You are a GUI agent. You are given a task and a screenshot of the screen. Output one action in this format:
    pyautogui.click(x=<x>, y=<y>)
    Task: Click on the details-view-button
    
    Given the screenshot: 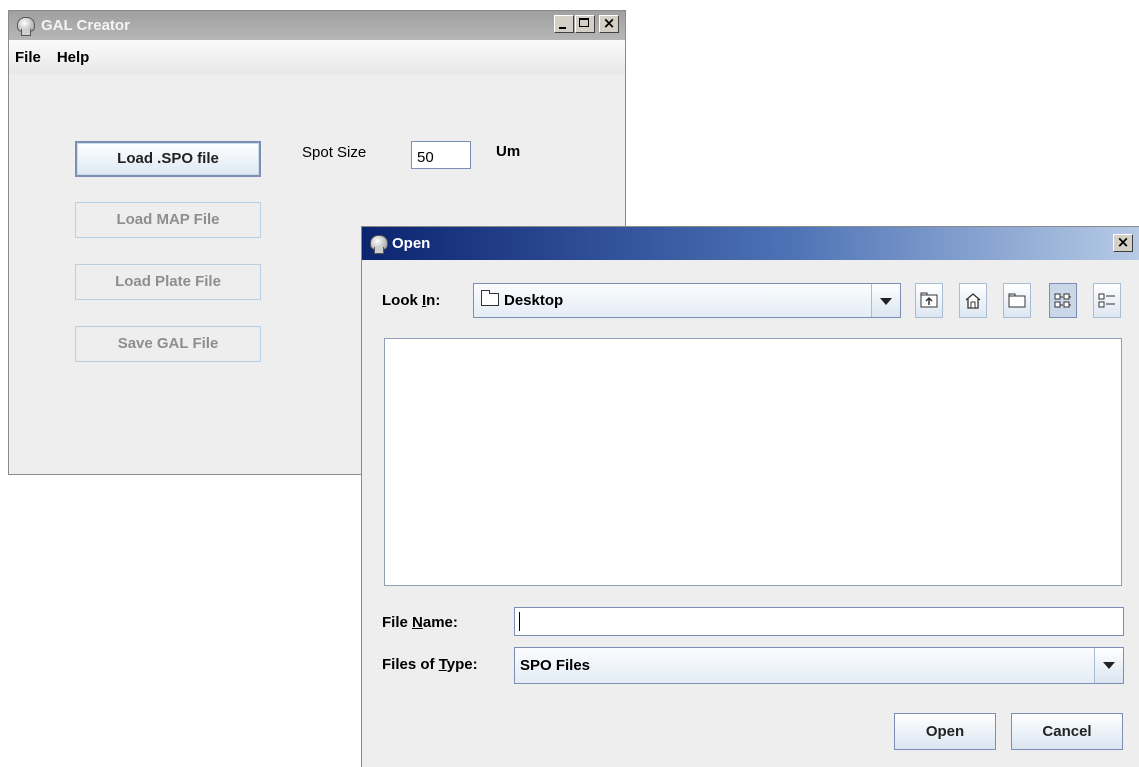 What is the action you would take?
    pyautogui.click(x=1107, y=300)
    